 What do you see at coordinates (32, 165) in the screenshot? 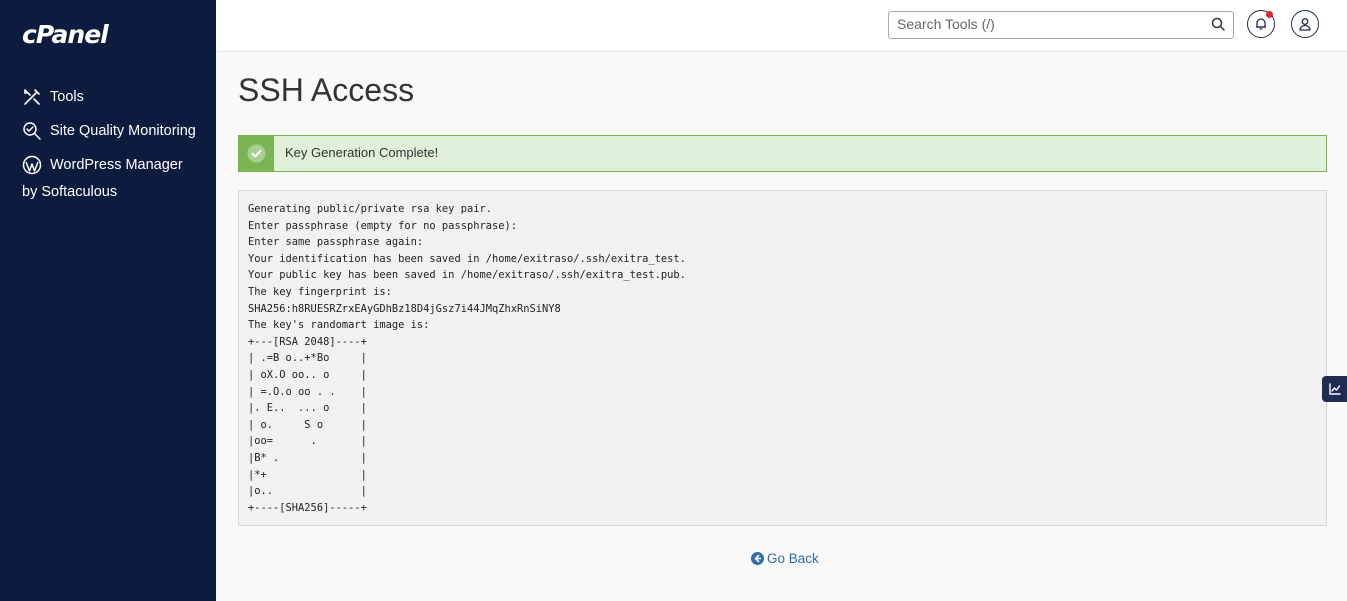
I see `wordpress-icon` at bounding box center [32, 165].